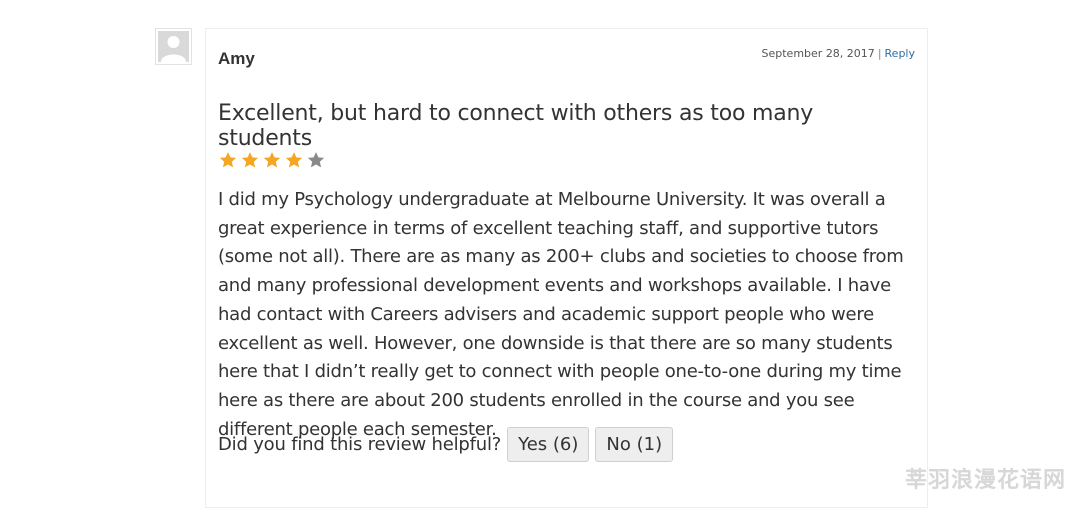  Describe the element at coordinates (236, 58) in the screenshot. I see `review-author: Amy` at that location.